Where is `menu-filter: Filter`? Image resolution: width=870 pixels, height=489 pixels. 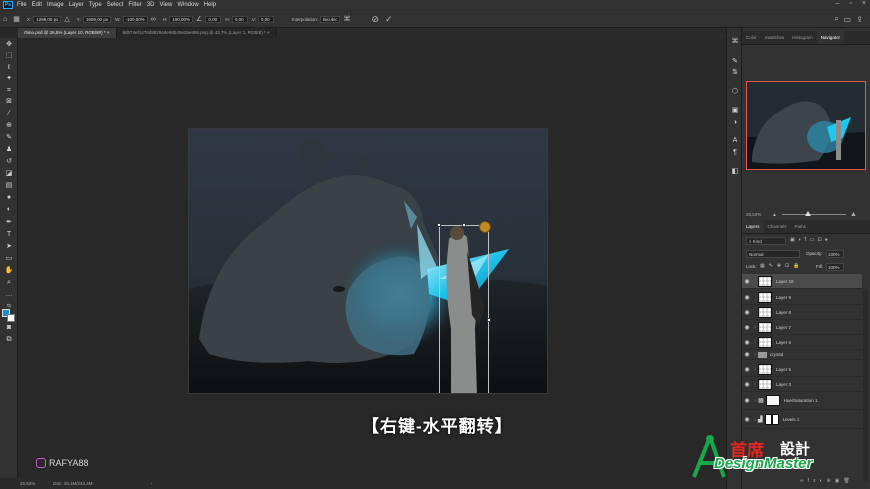
menu-filter: Filter is located at coordinates (134, 5).